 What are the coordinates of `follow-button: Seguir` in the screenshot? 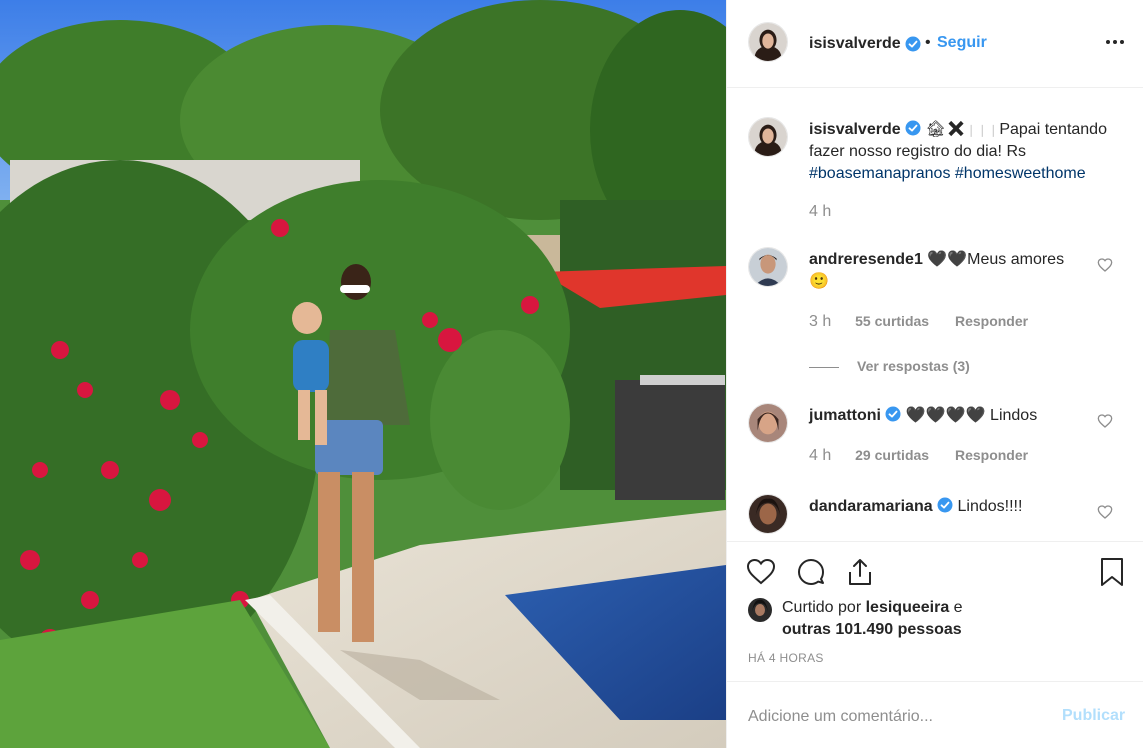 It's located at (962, 43).